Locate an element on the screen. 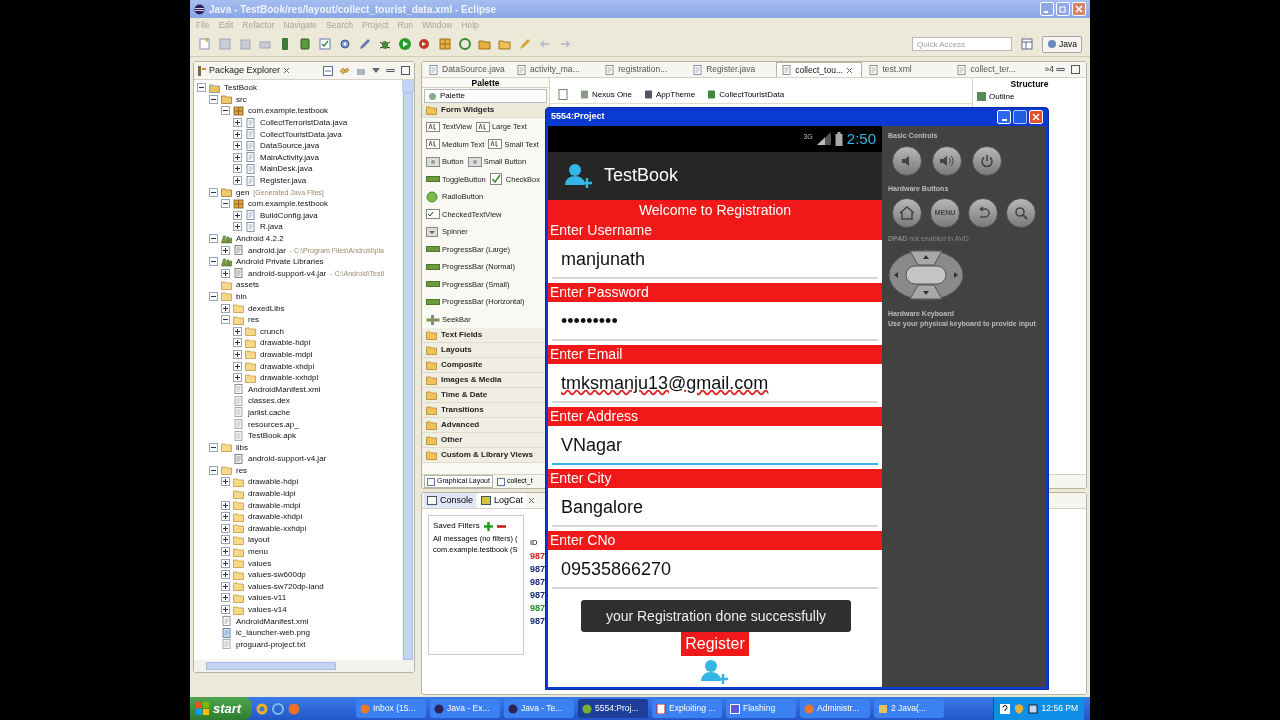 This screenshot has width=1280, height=720. add-icon is located at coordinates (488, 526).